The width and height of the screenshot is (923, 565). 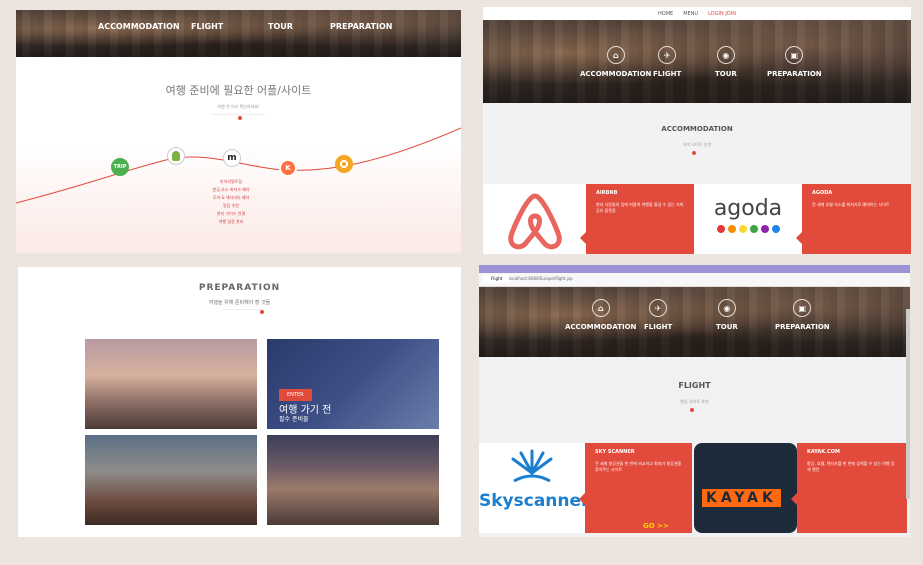 I want to click on section-title: PREPARATION, so click(x=239, y=288).